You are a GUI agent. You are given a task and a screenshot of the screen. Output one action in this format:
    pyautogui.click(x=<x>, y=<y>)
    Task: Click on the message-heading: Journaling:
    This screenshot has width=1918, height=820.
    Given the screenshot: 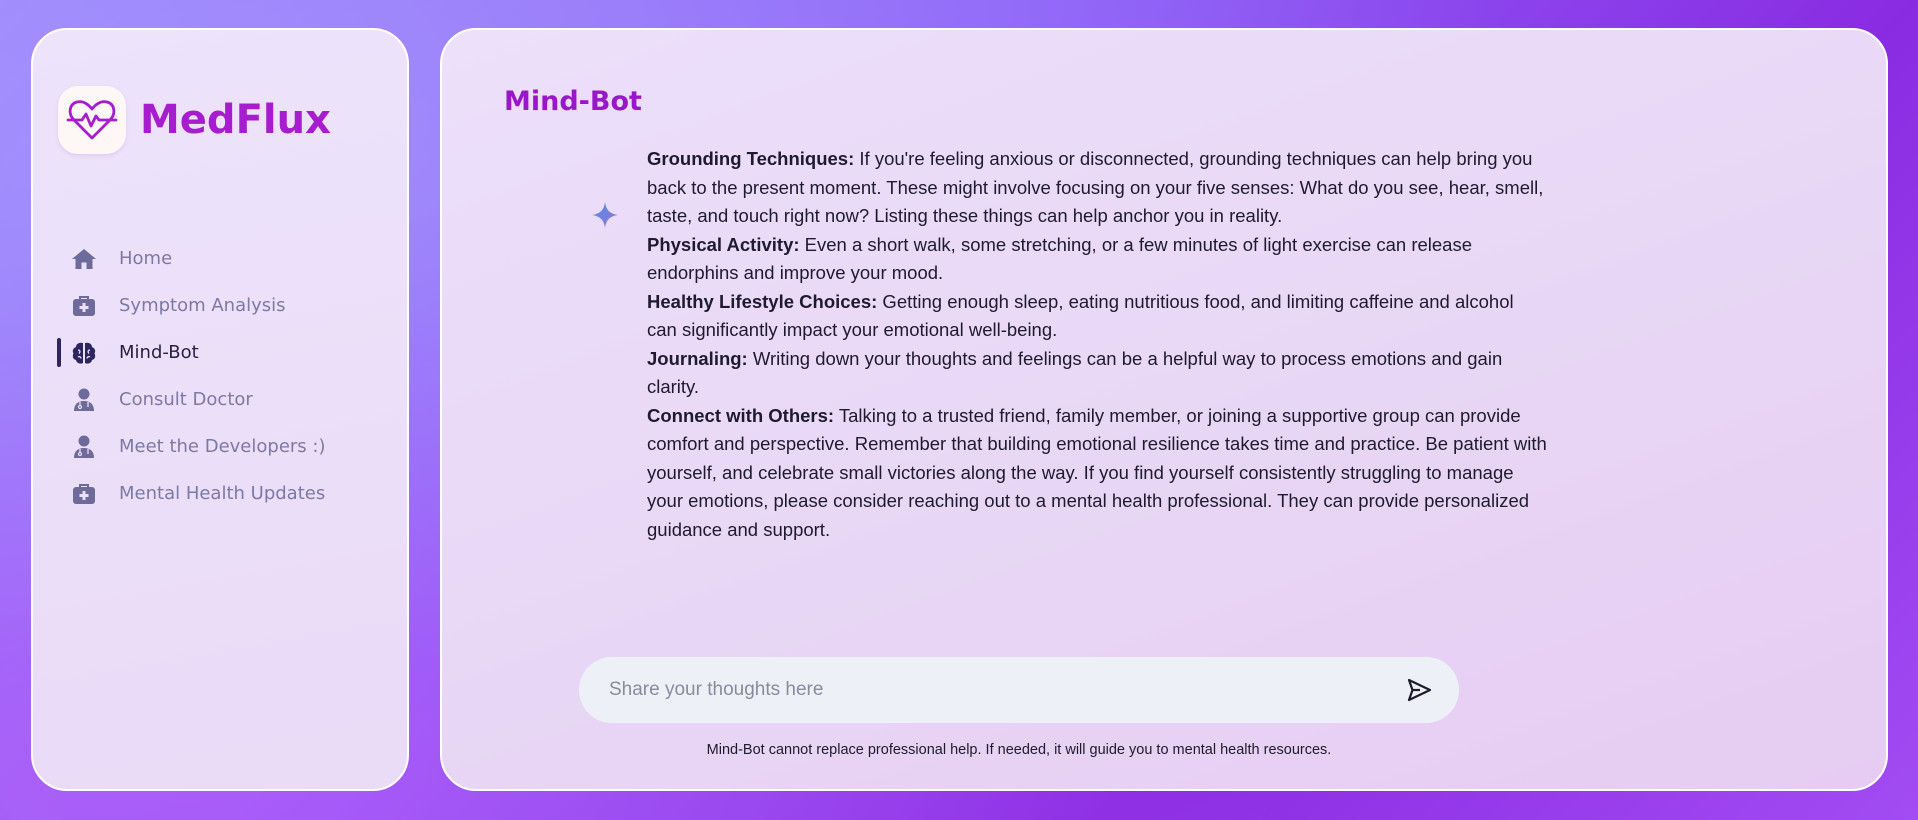 What is the action you would take?
    pyautogui.click(x=697, y=358)
    